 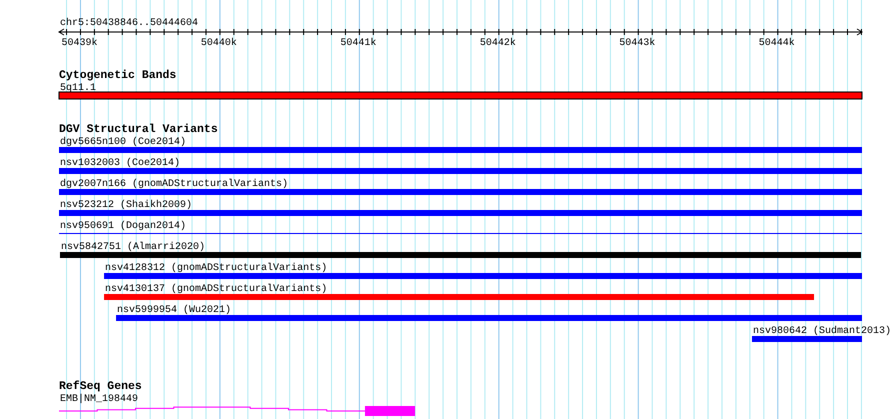 I want to click on track-title: RefSeq Genes, so click(x=100, y=386).